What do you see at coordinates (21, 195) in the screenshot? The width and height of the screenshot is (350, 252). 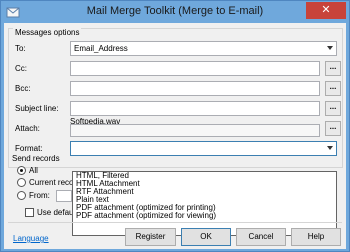 I see `radio-from` at bounding box center [21, 195].